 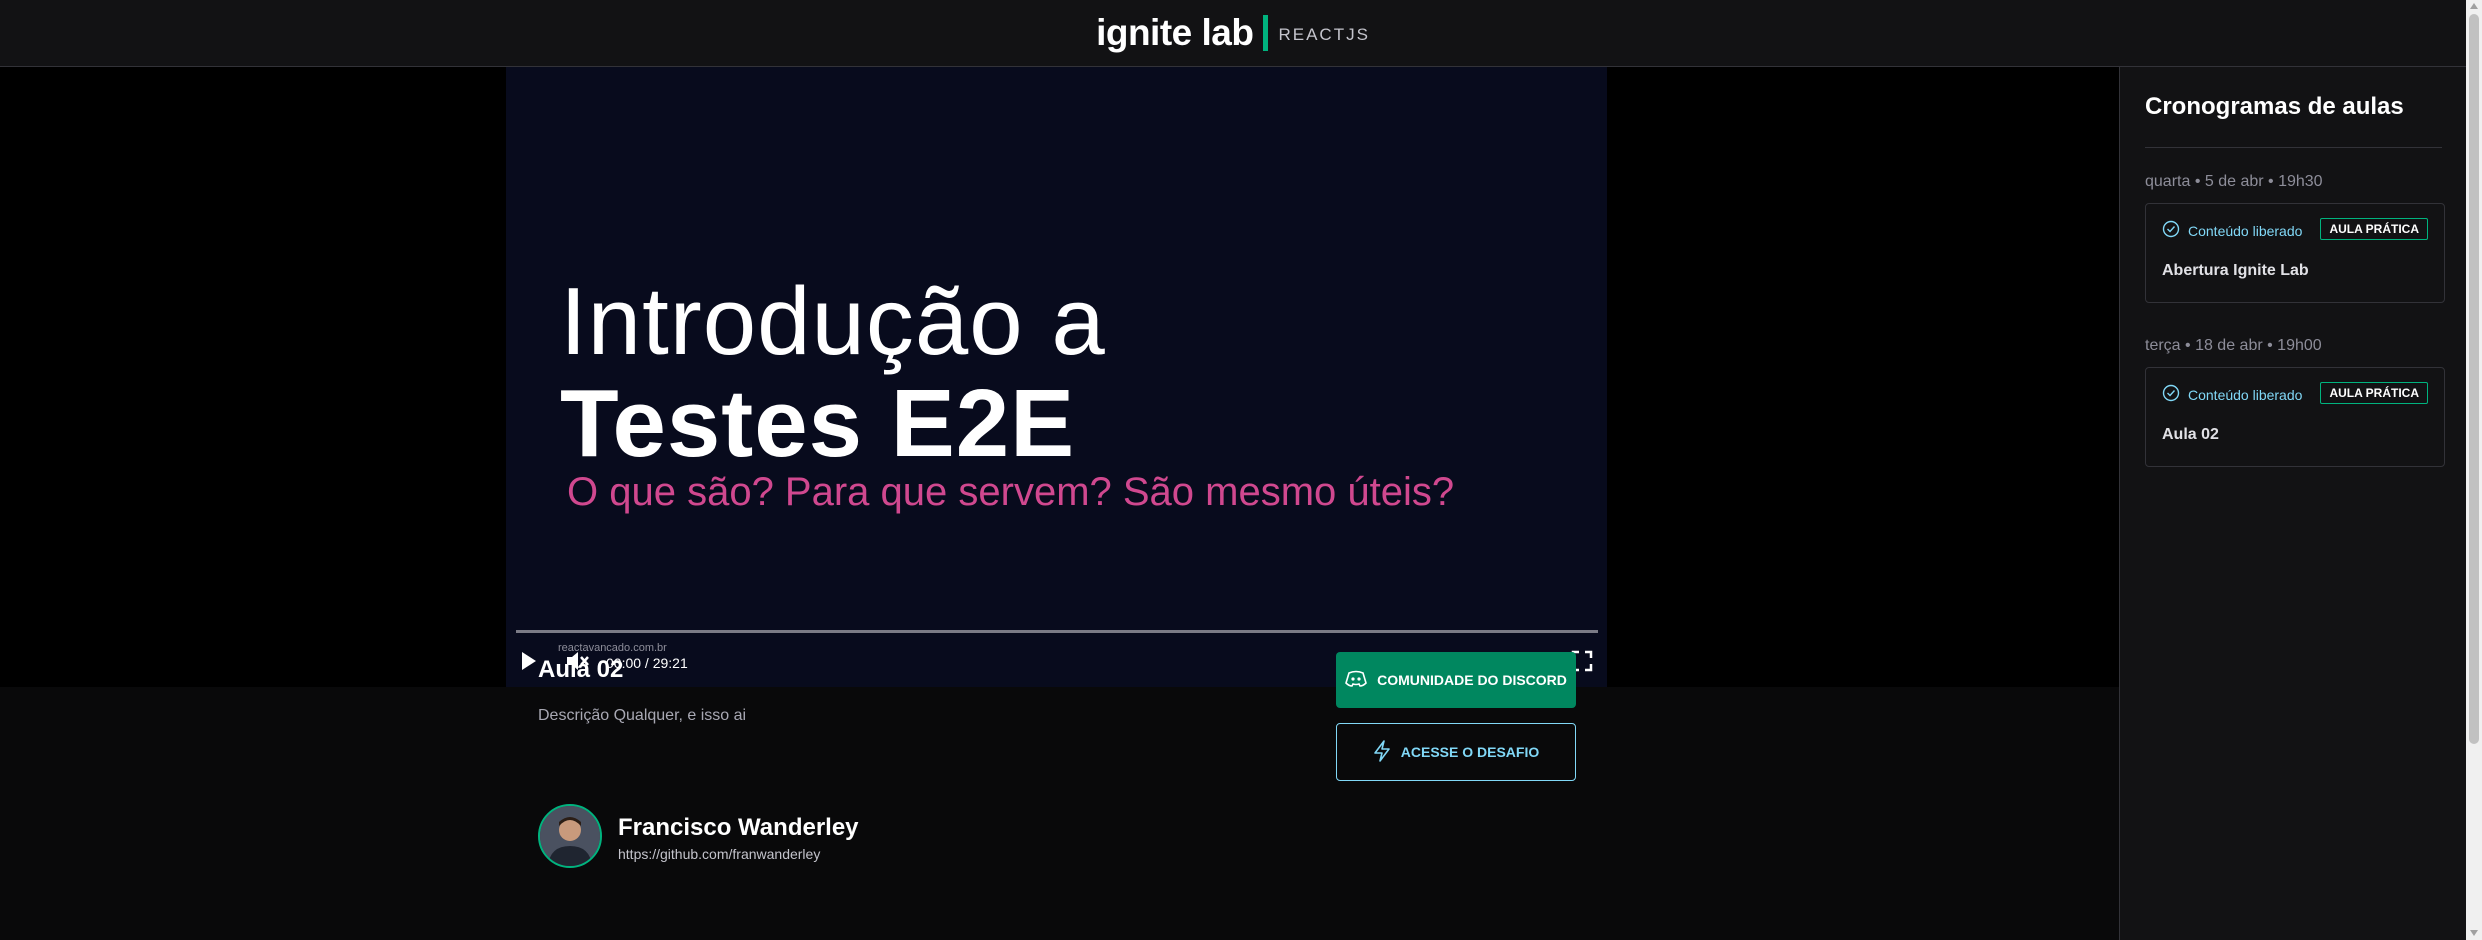 What do you see at coordinates (2274, 106) in the screenshot?
I see `sidebar-title: Cronogramas de aulas` at bounding box center [2274, 106].